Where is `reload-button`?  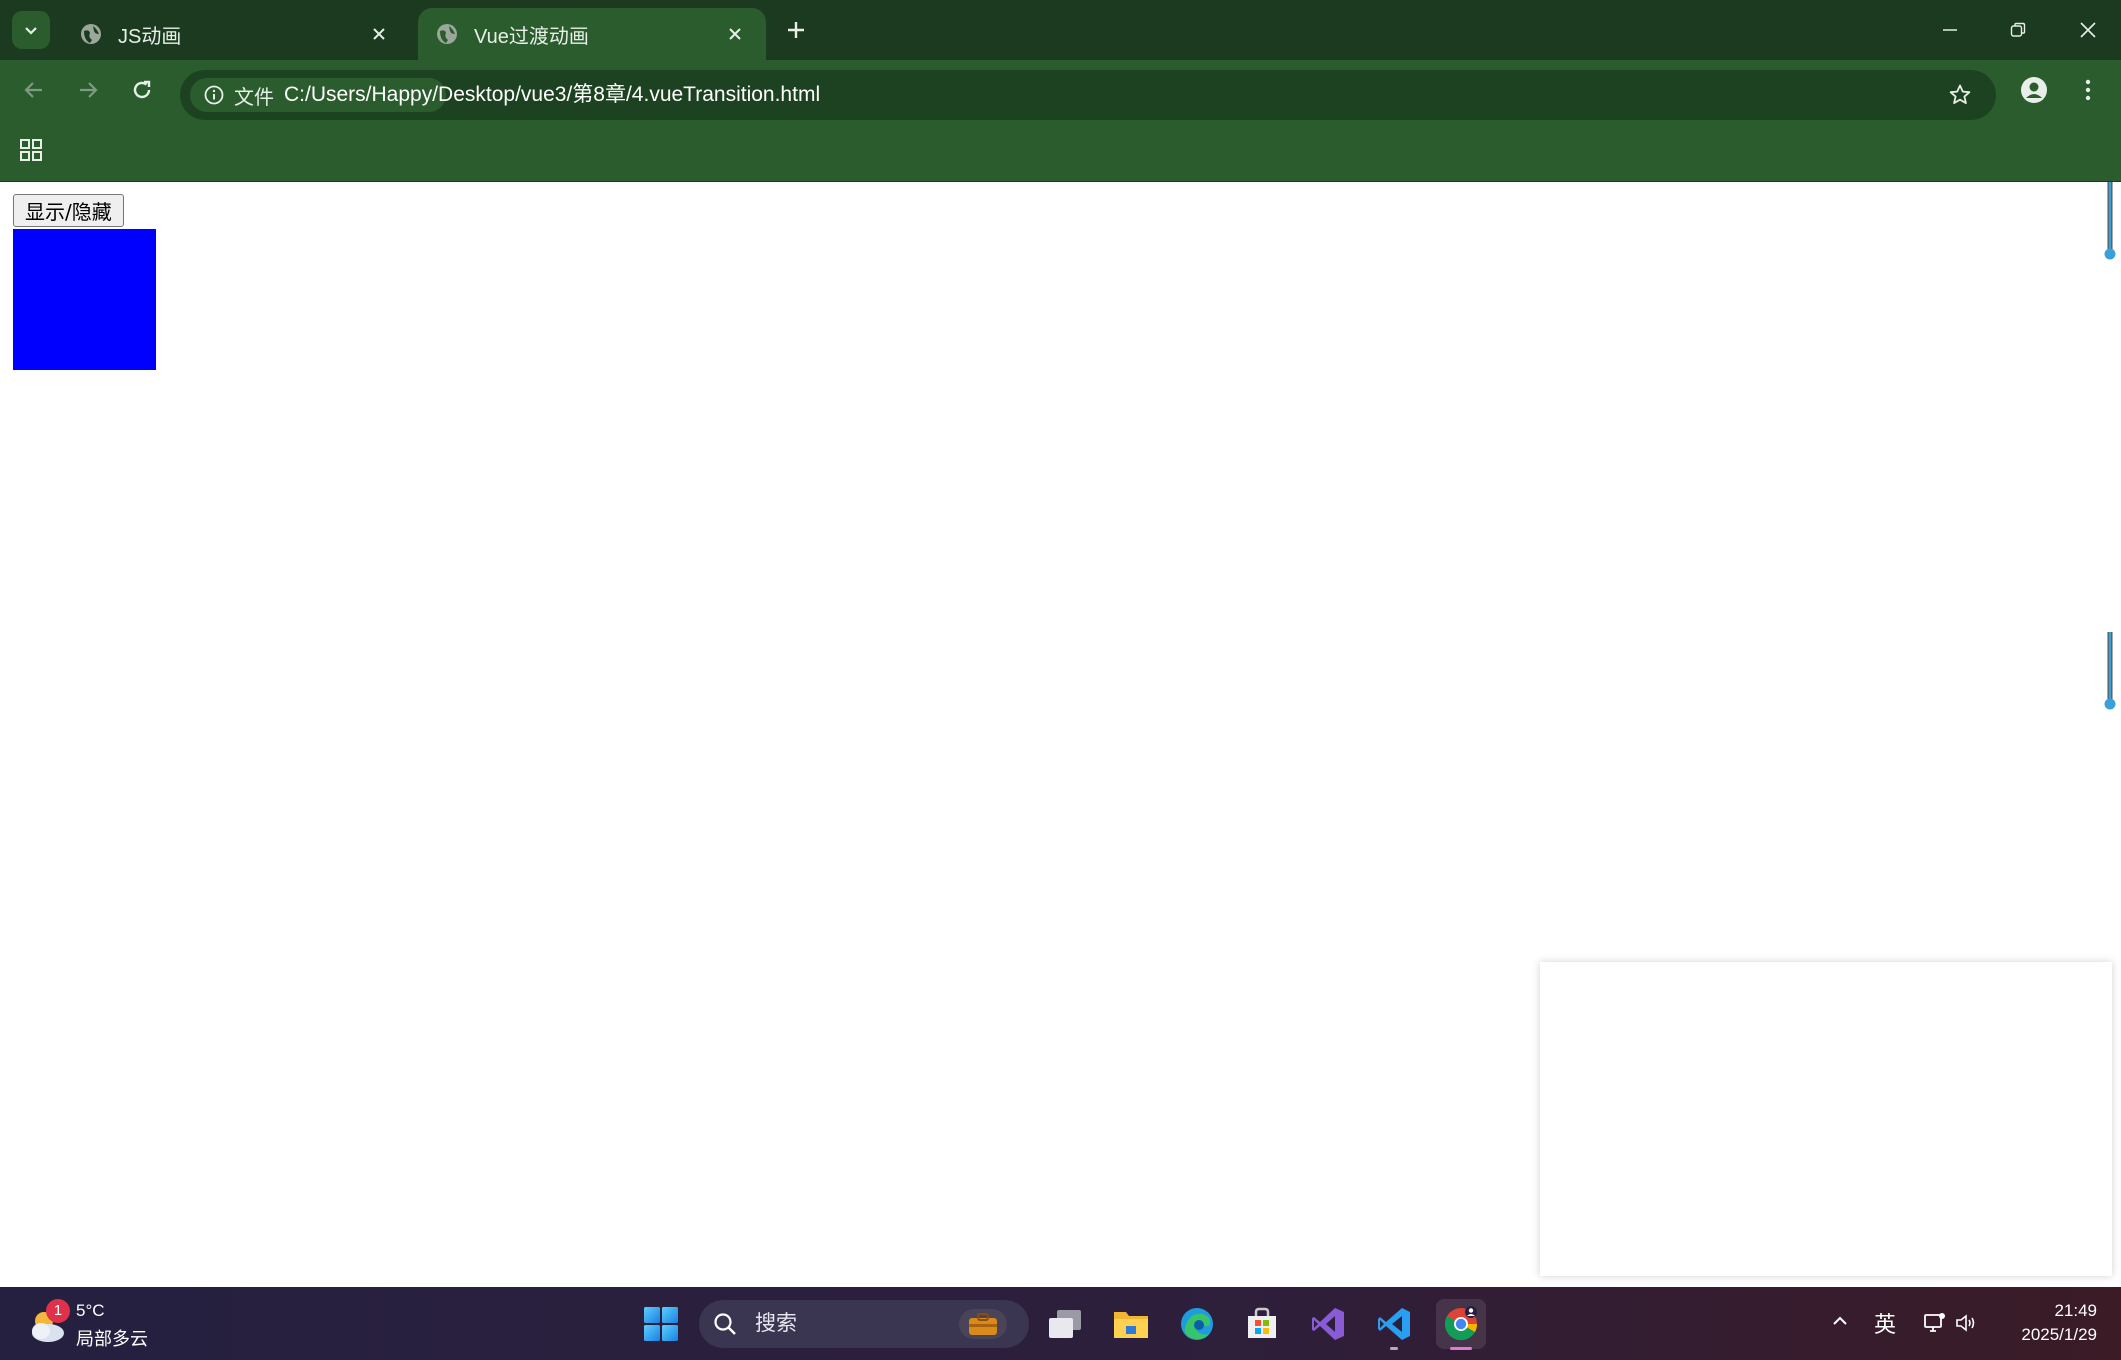
reload-button is located at coordinates (142, 90).